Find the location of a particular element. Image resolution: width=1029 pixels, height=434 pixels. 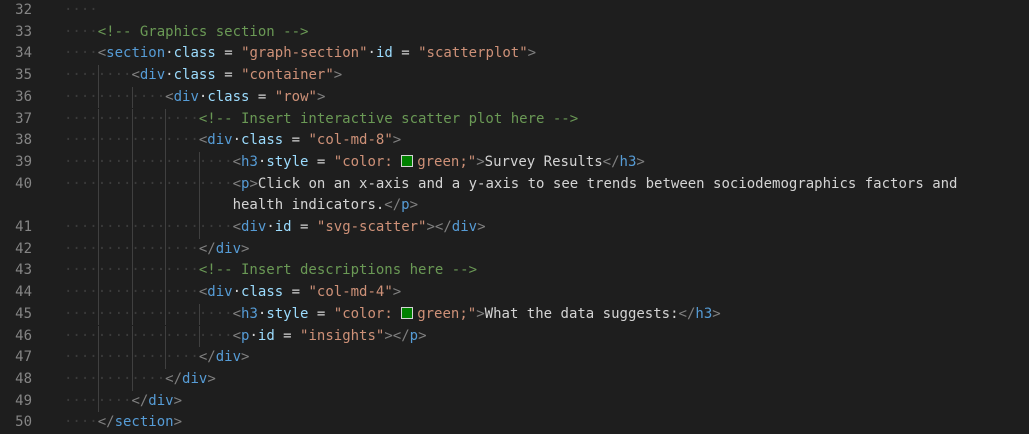

line-number: 35 is located at coordinates (23, 75).